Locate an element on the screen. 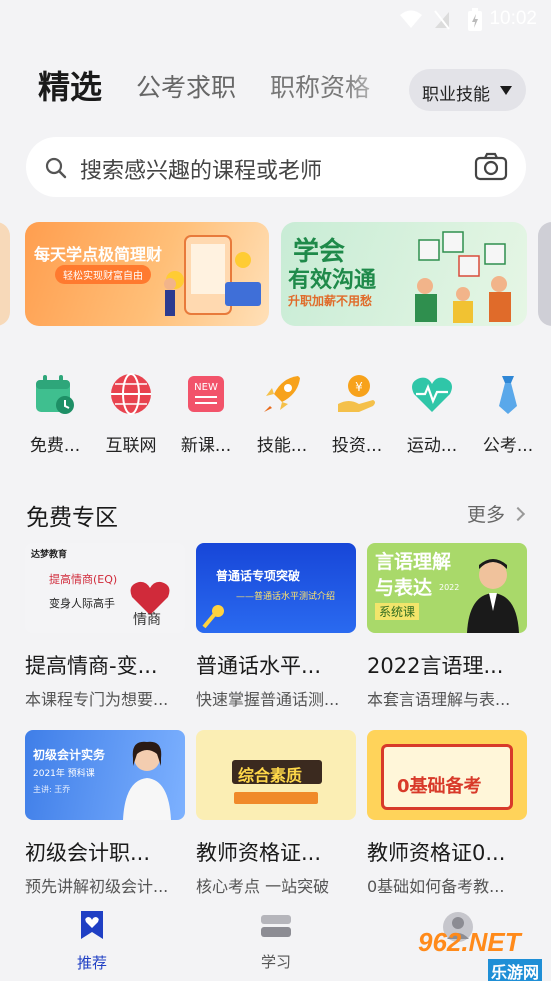 The width and height of the screenshot is (551, 981). thumb-text: 0基础备考 is located at coordinates (439, 786).